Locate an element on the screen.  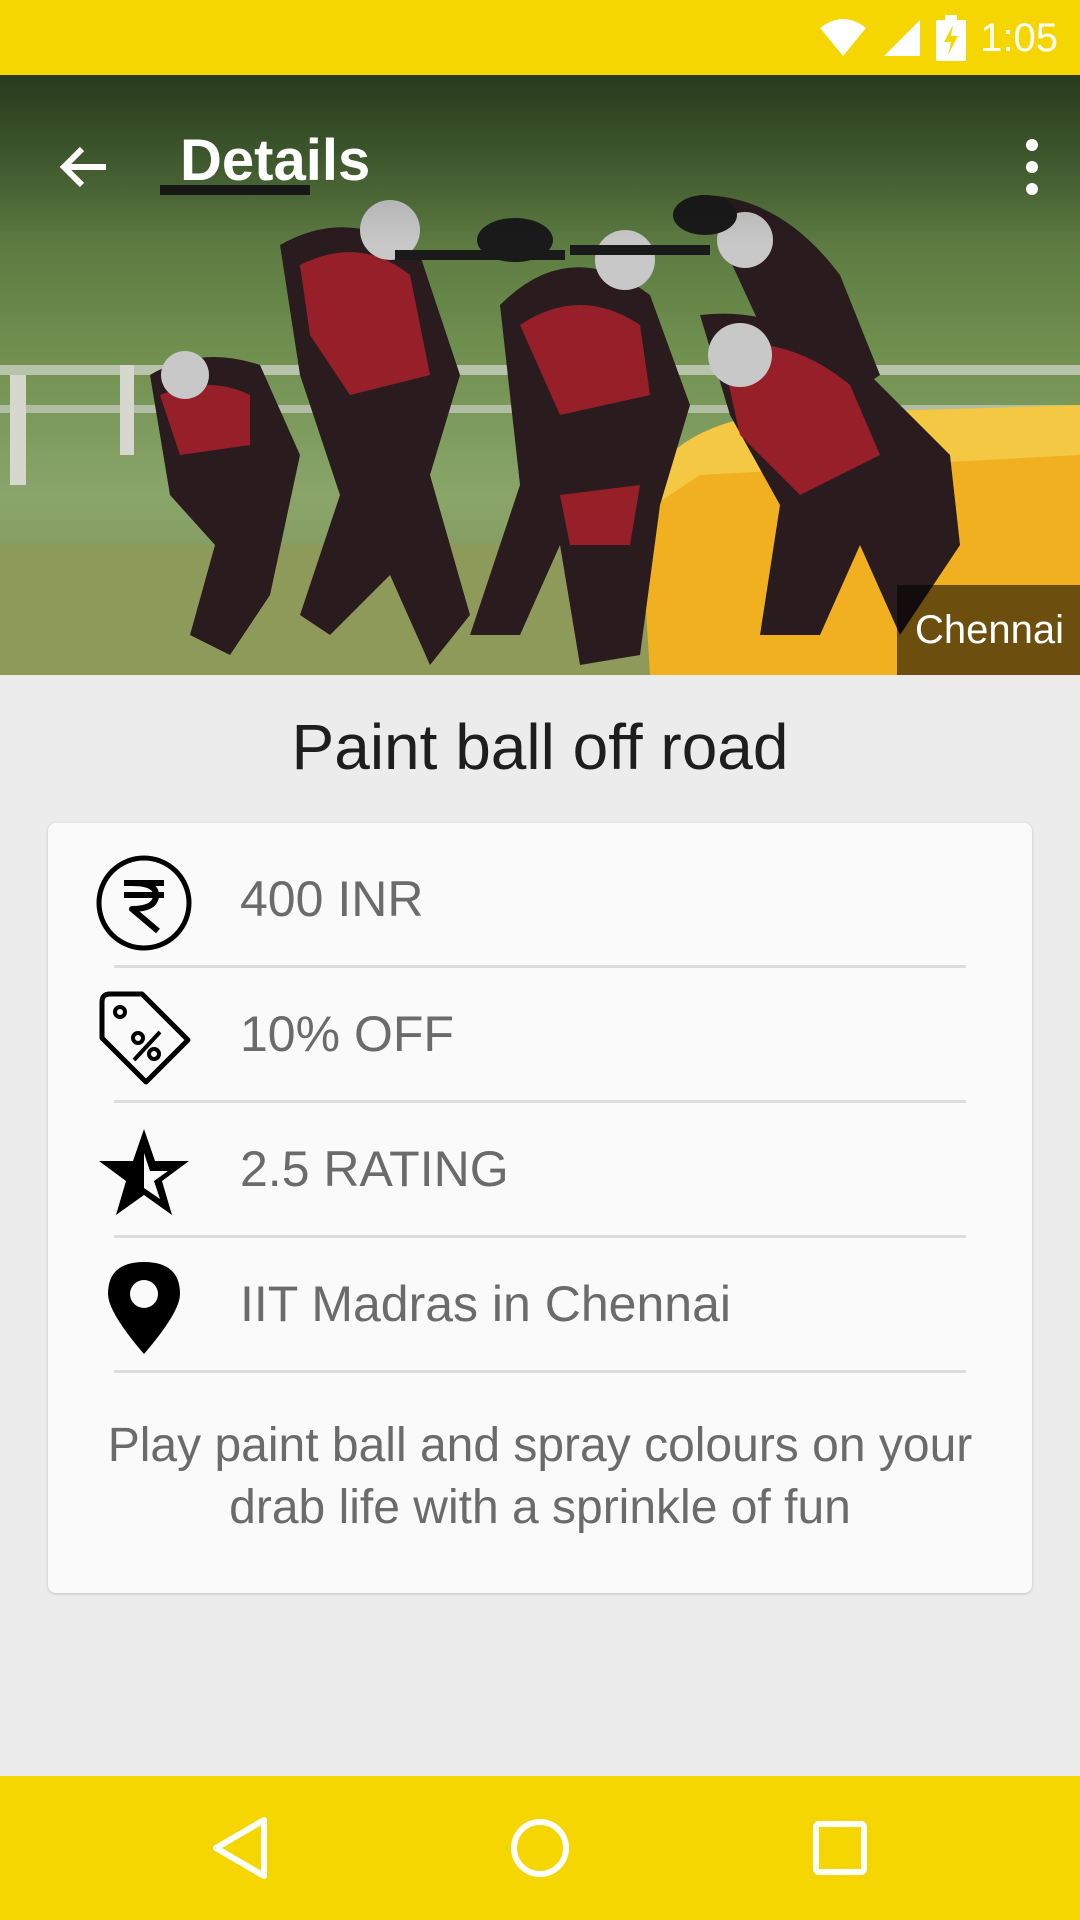
rating-text: 2.5 RATING is located at coordinates (374, 1169).